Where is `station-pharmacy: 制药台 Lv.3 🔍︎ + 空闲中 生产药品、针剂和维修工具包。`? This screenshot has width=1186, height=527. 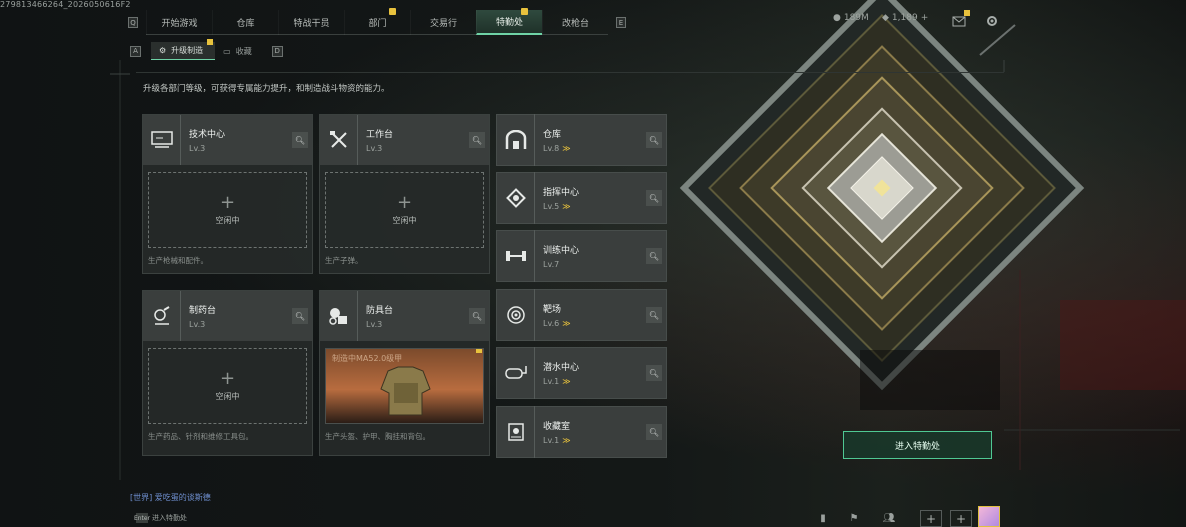 station-pharmacy: 制药台 Lv.3 🔍︎ + 空闲中 生产药品、针剂和维修工具包。 is located at coordinates (227, 373).